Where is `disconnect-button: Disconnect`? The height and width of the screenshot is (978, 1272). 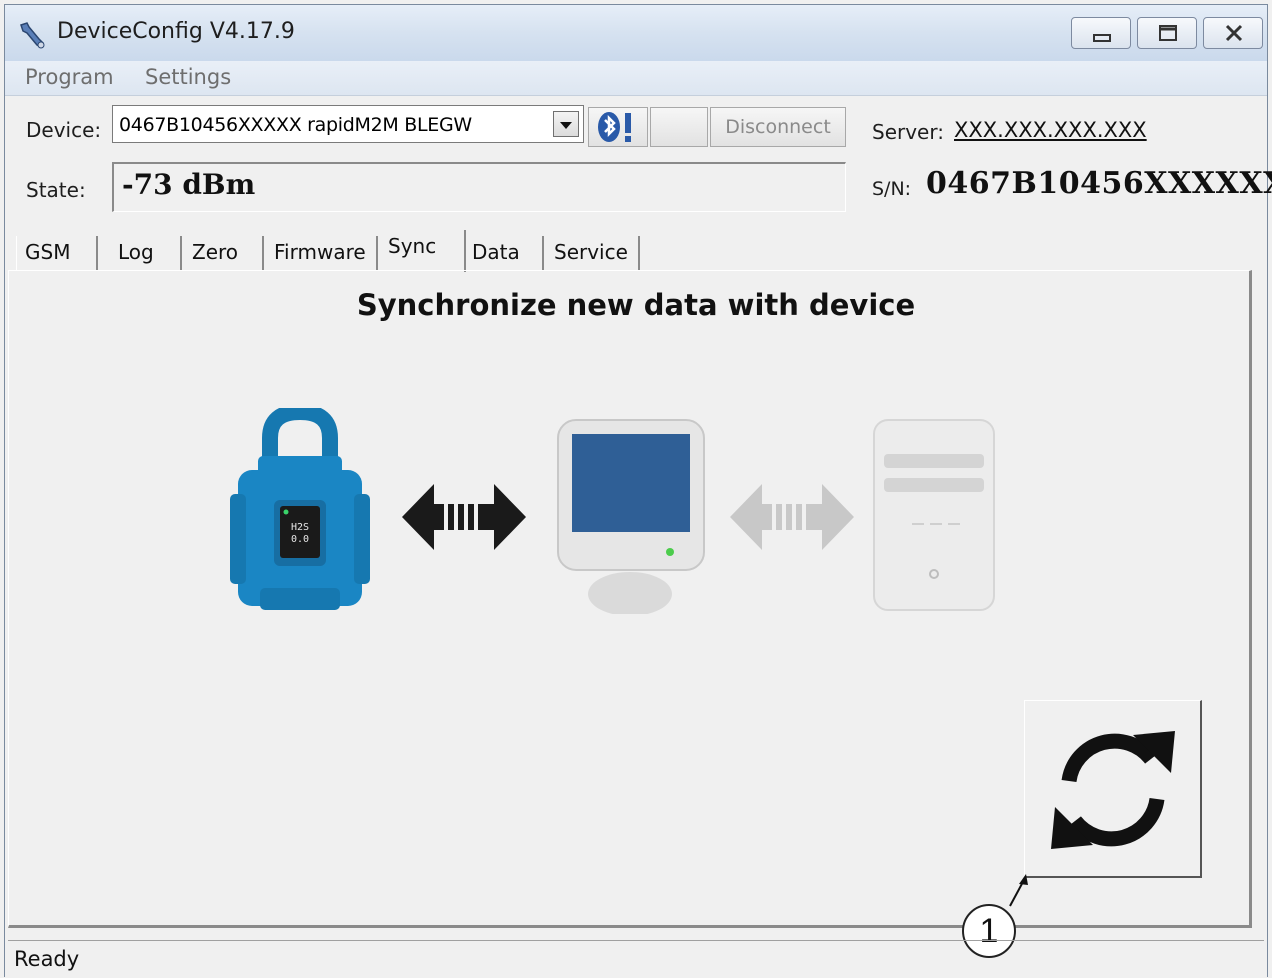
disconnect-button: Disconnect is located at coordinates (778, 127).